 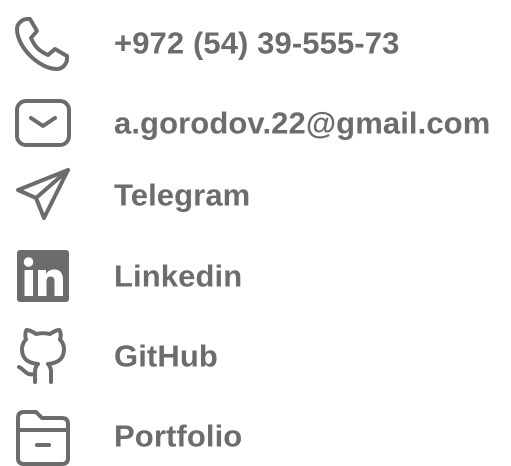 What do you see at coordinates (302, 123) in the screenshot?
I see `contact-email-label: a.gorodov.22@gmail.com` at bounding box center [302, 123].